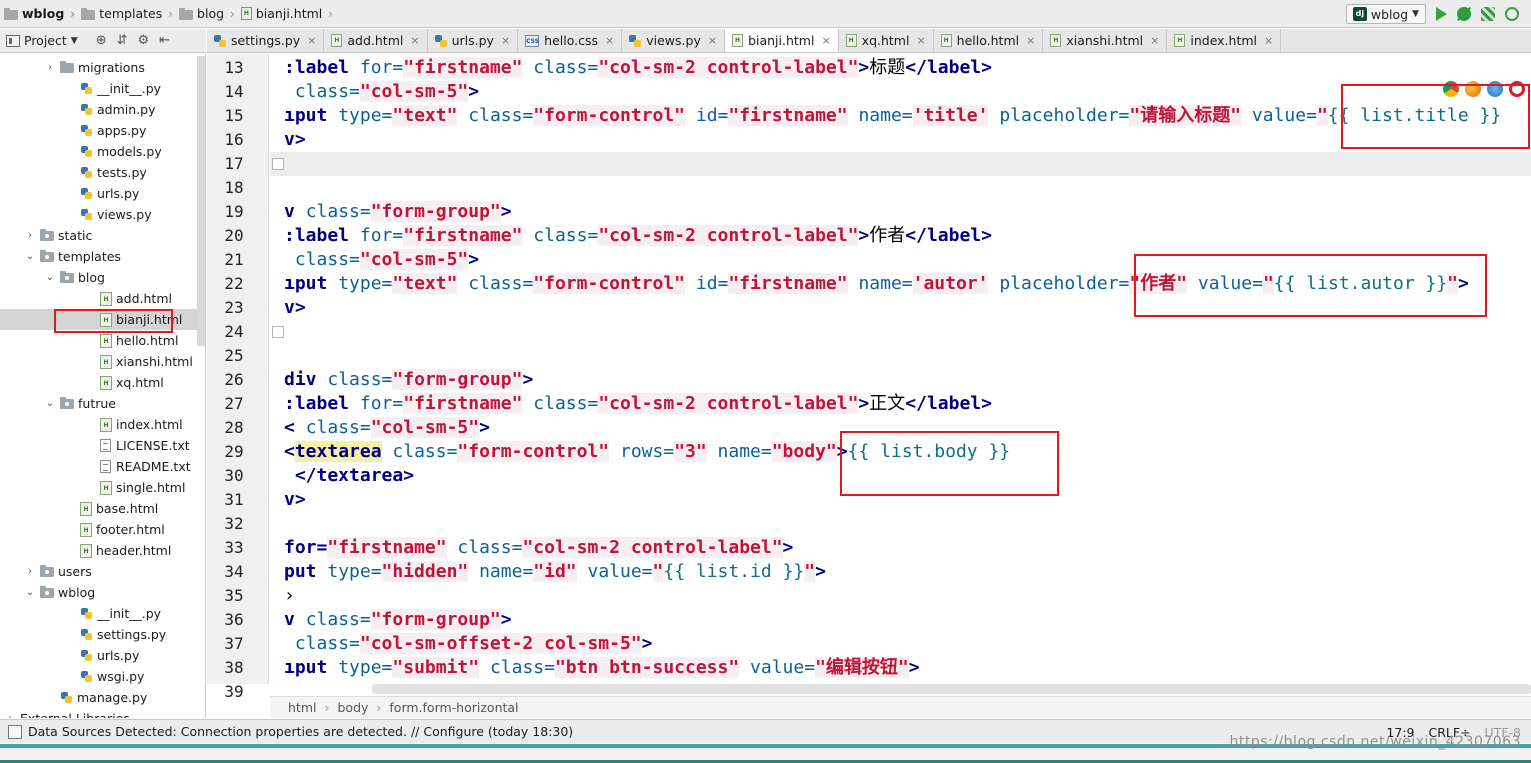  Describe the element at coordinates (164, 40) in the screenshot. I see `hide-icon: ⇤` at that location.